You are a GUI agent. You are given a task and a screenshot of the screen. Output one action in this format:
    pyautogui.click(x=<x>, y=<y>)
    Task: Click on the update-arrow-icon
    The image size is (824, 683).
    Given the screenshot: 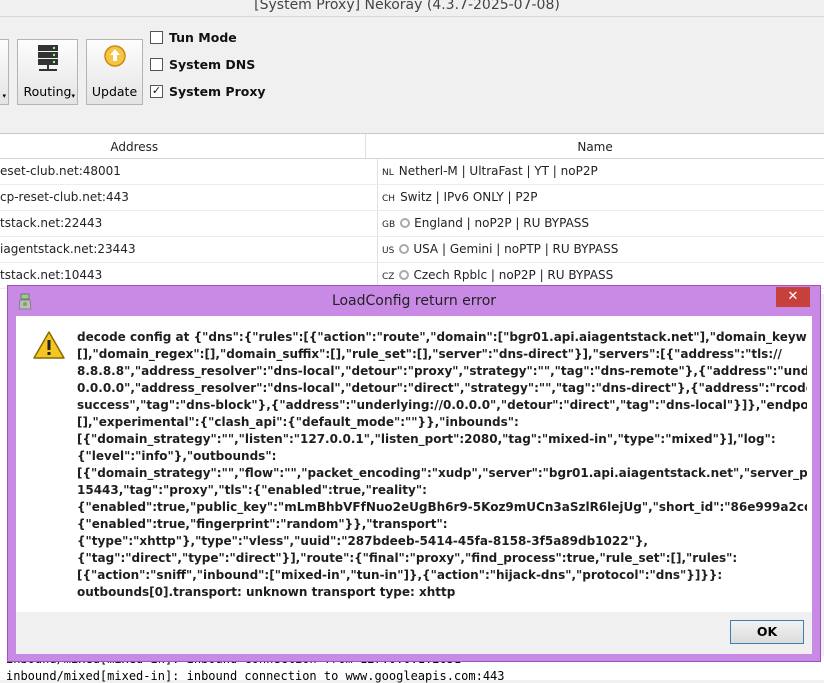 What is the action you would take?
    pyautogui.click(x=115, y=57)
    